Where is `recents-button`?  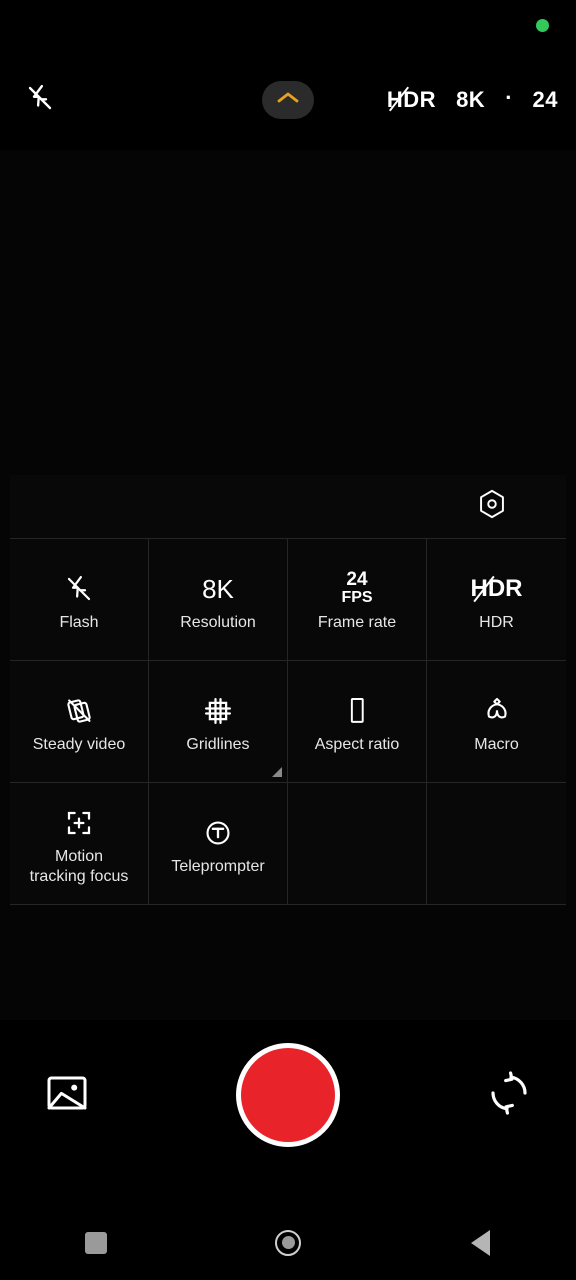 recents-button is located at coordinates (96, 1243).